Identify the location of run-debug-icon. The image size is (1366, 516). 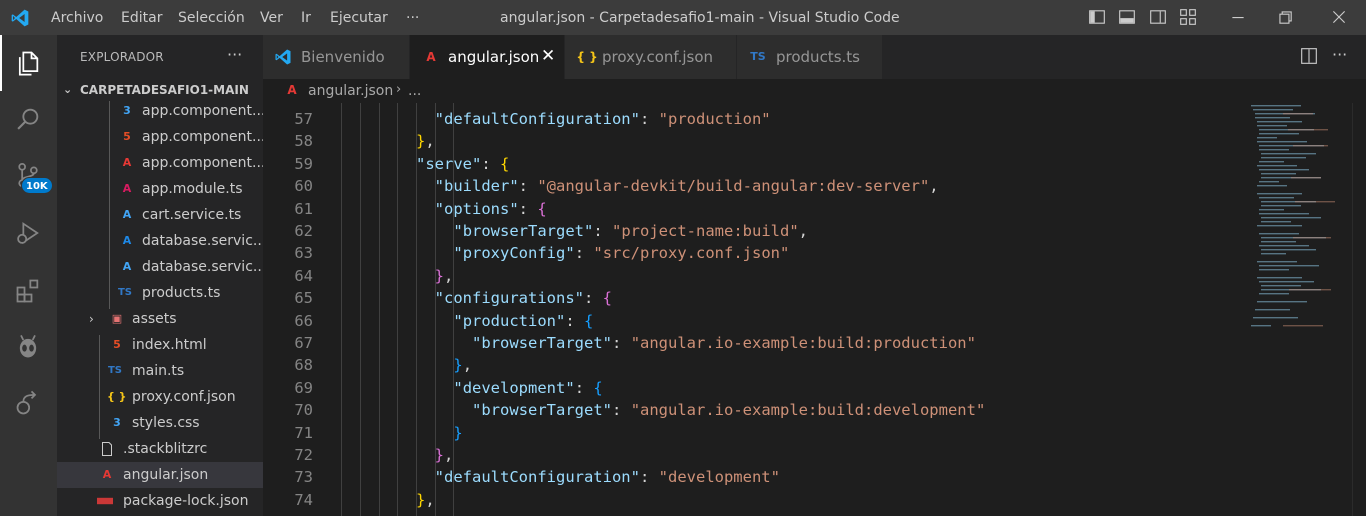
(28, 233).